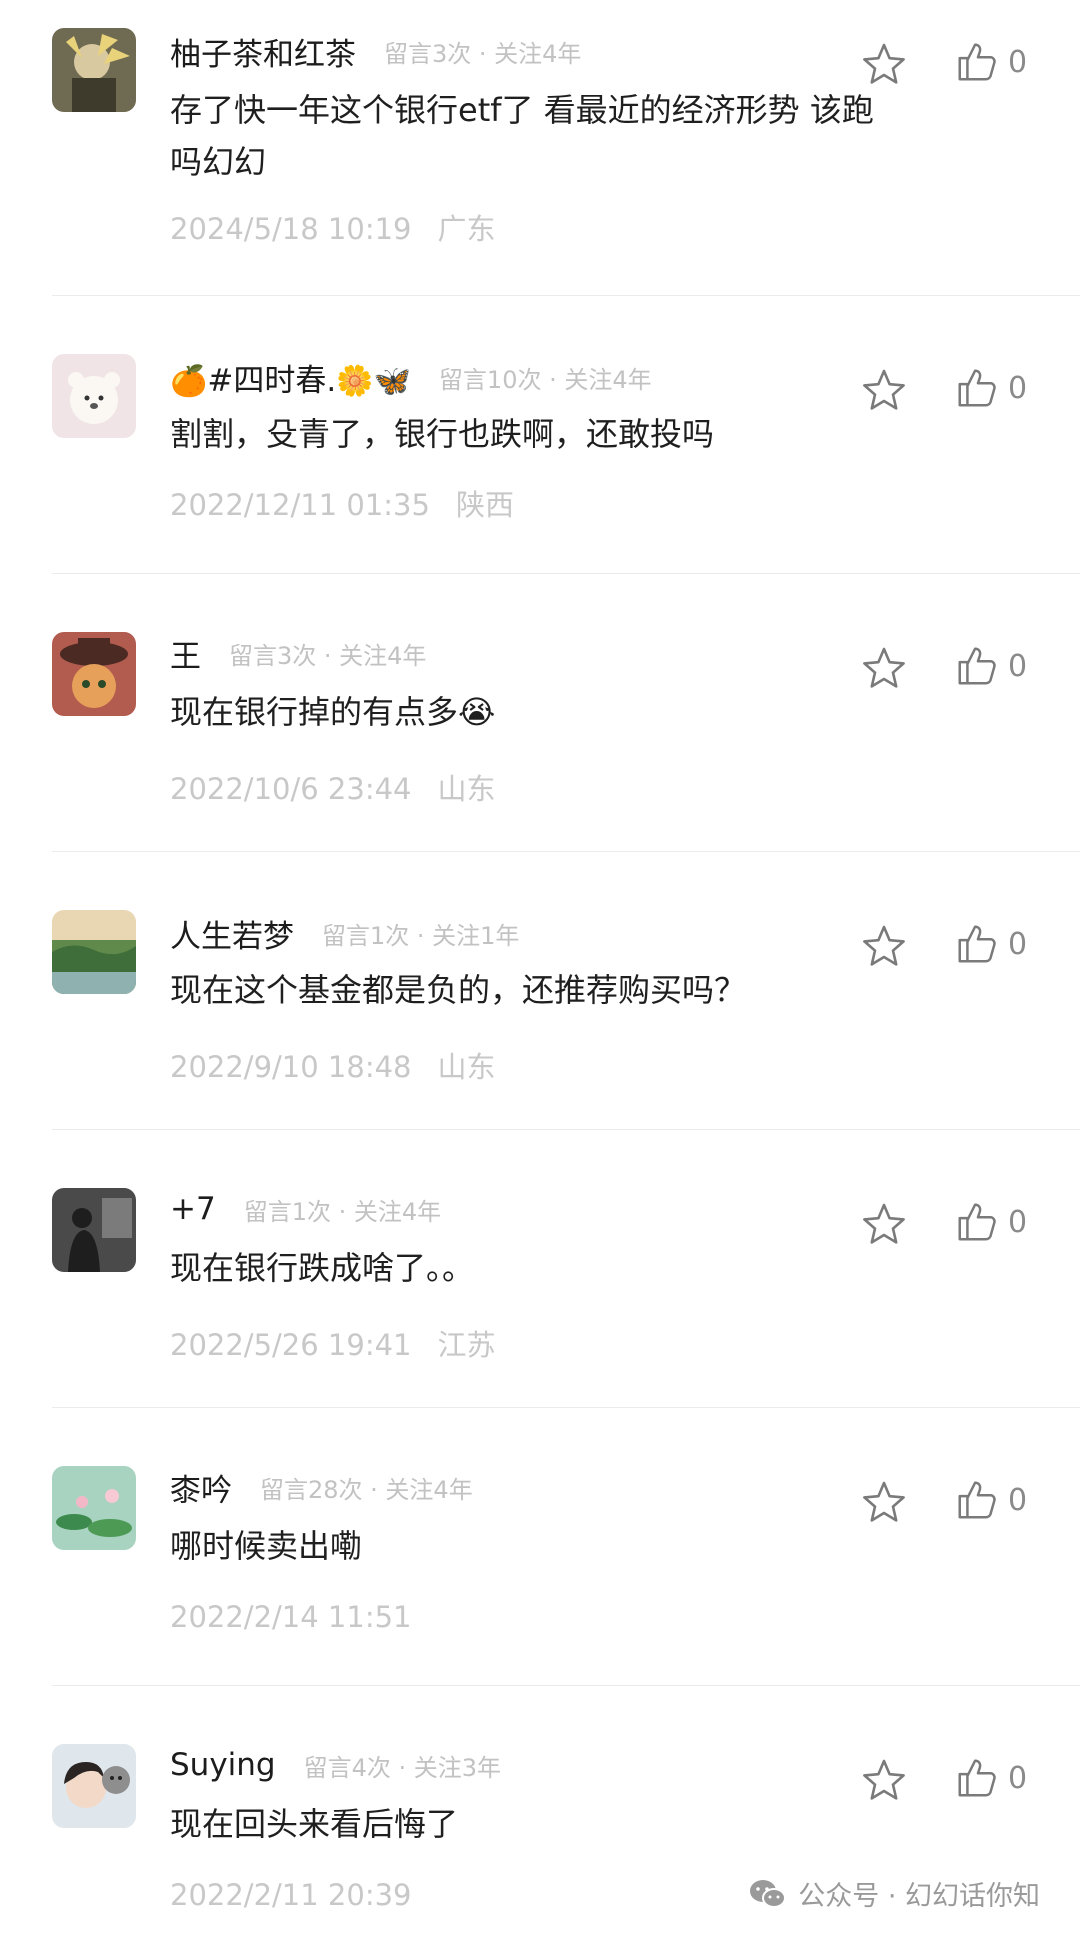 The height and width of the screenshot is (1935, 1080). What do you see at coordinates (94, 952) in the screenshot?
I see `landscape-avatar` at bounding box center [94, 952].